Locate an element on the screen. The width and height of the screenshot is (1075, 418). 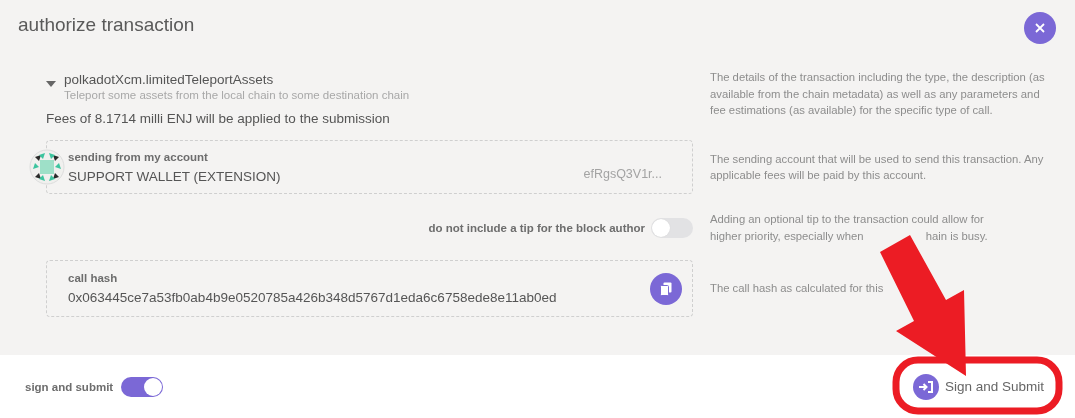
account-name: SUPPORT WALLET (EXTENSION) is located at coordinates (175, 176).